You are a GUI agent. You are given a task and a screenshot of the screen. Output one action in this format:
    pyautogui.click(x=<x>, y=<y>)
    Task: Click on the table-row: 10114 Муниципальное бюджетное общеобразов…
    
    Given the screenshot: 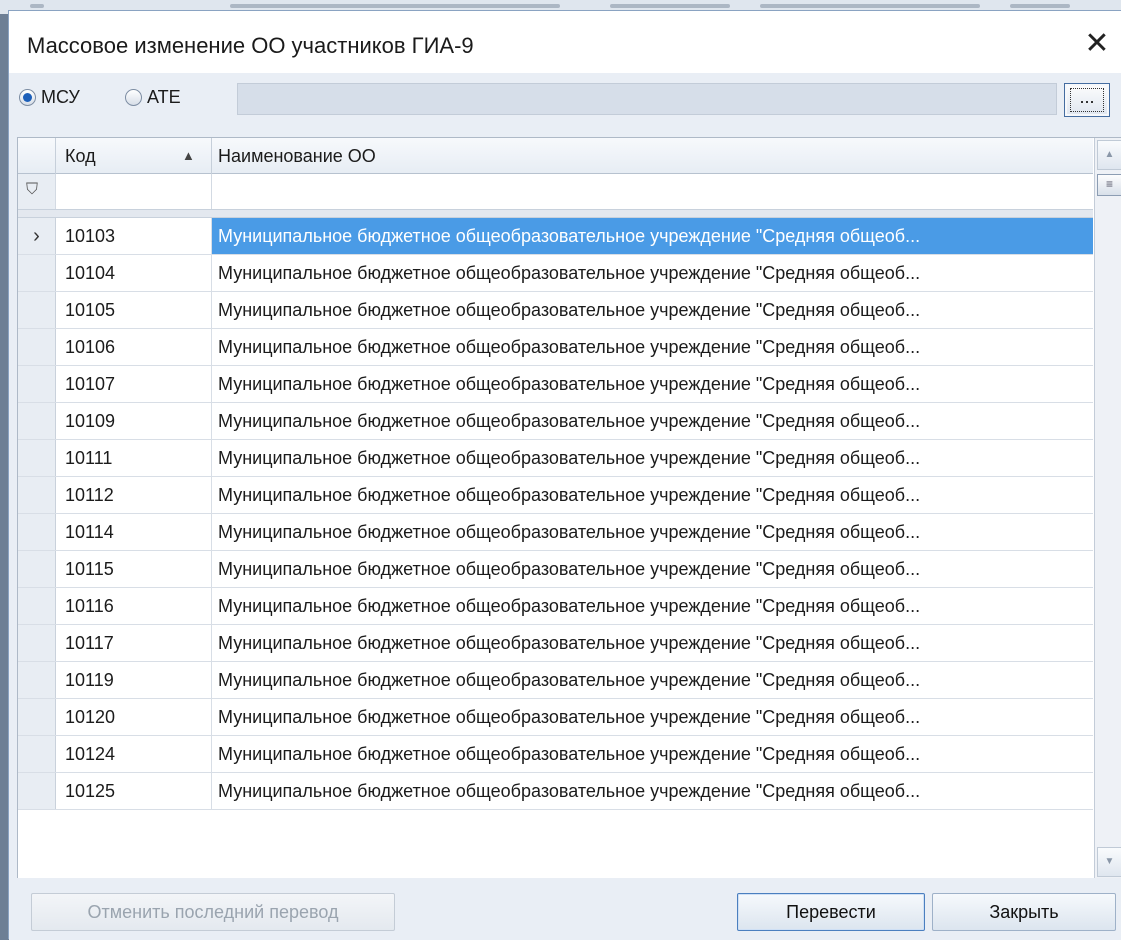 What is the action you would take?
    pyautogui.click(x=555, y=532)
    